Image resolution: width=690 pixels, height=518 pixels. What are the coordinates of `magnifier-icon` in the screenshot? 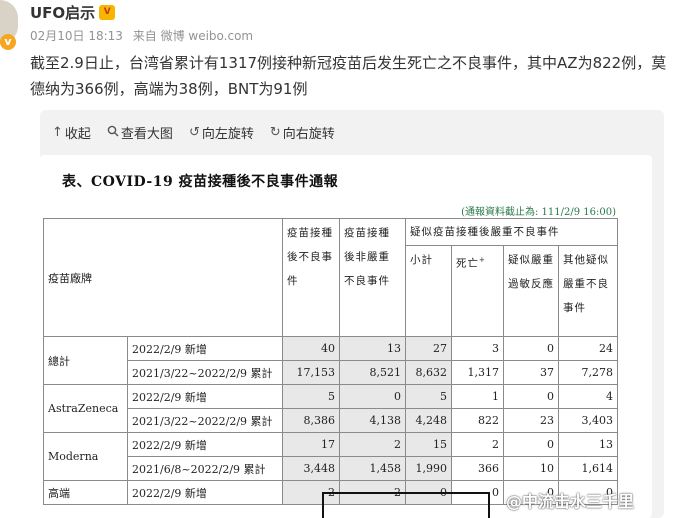 It's located at (113, 133).